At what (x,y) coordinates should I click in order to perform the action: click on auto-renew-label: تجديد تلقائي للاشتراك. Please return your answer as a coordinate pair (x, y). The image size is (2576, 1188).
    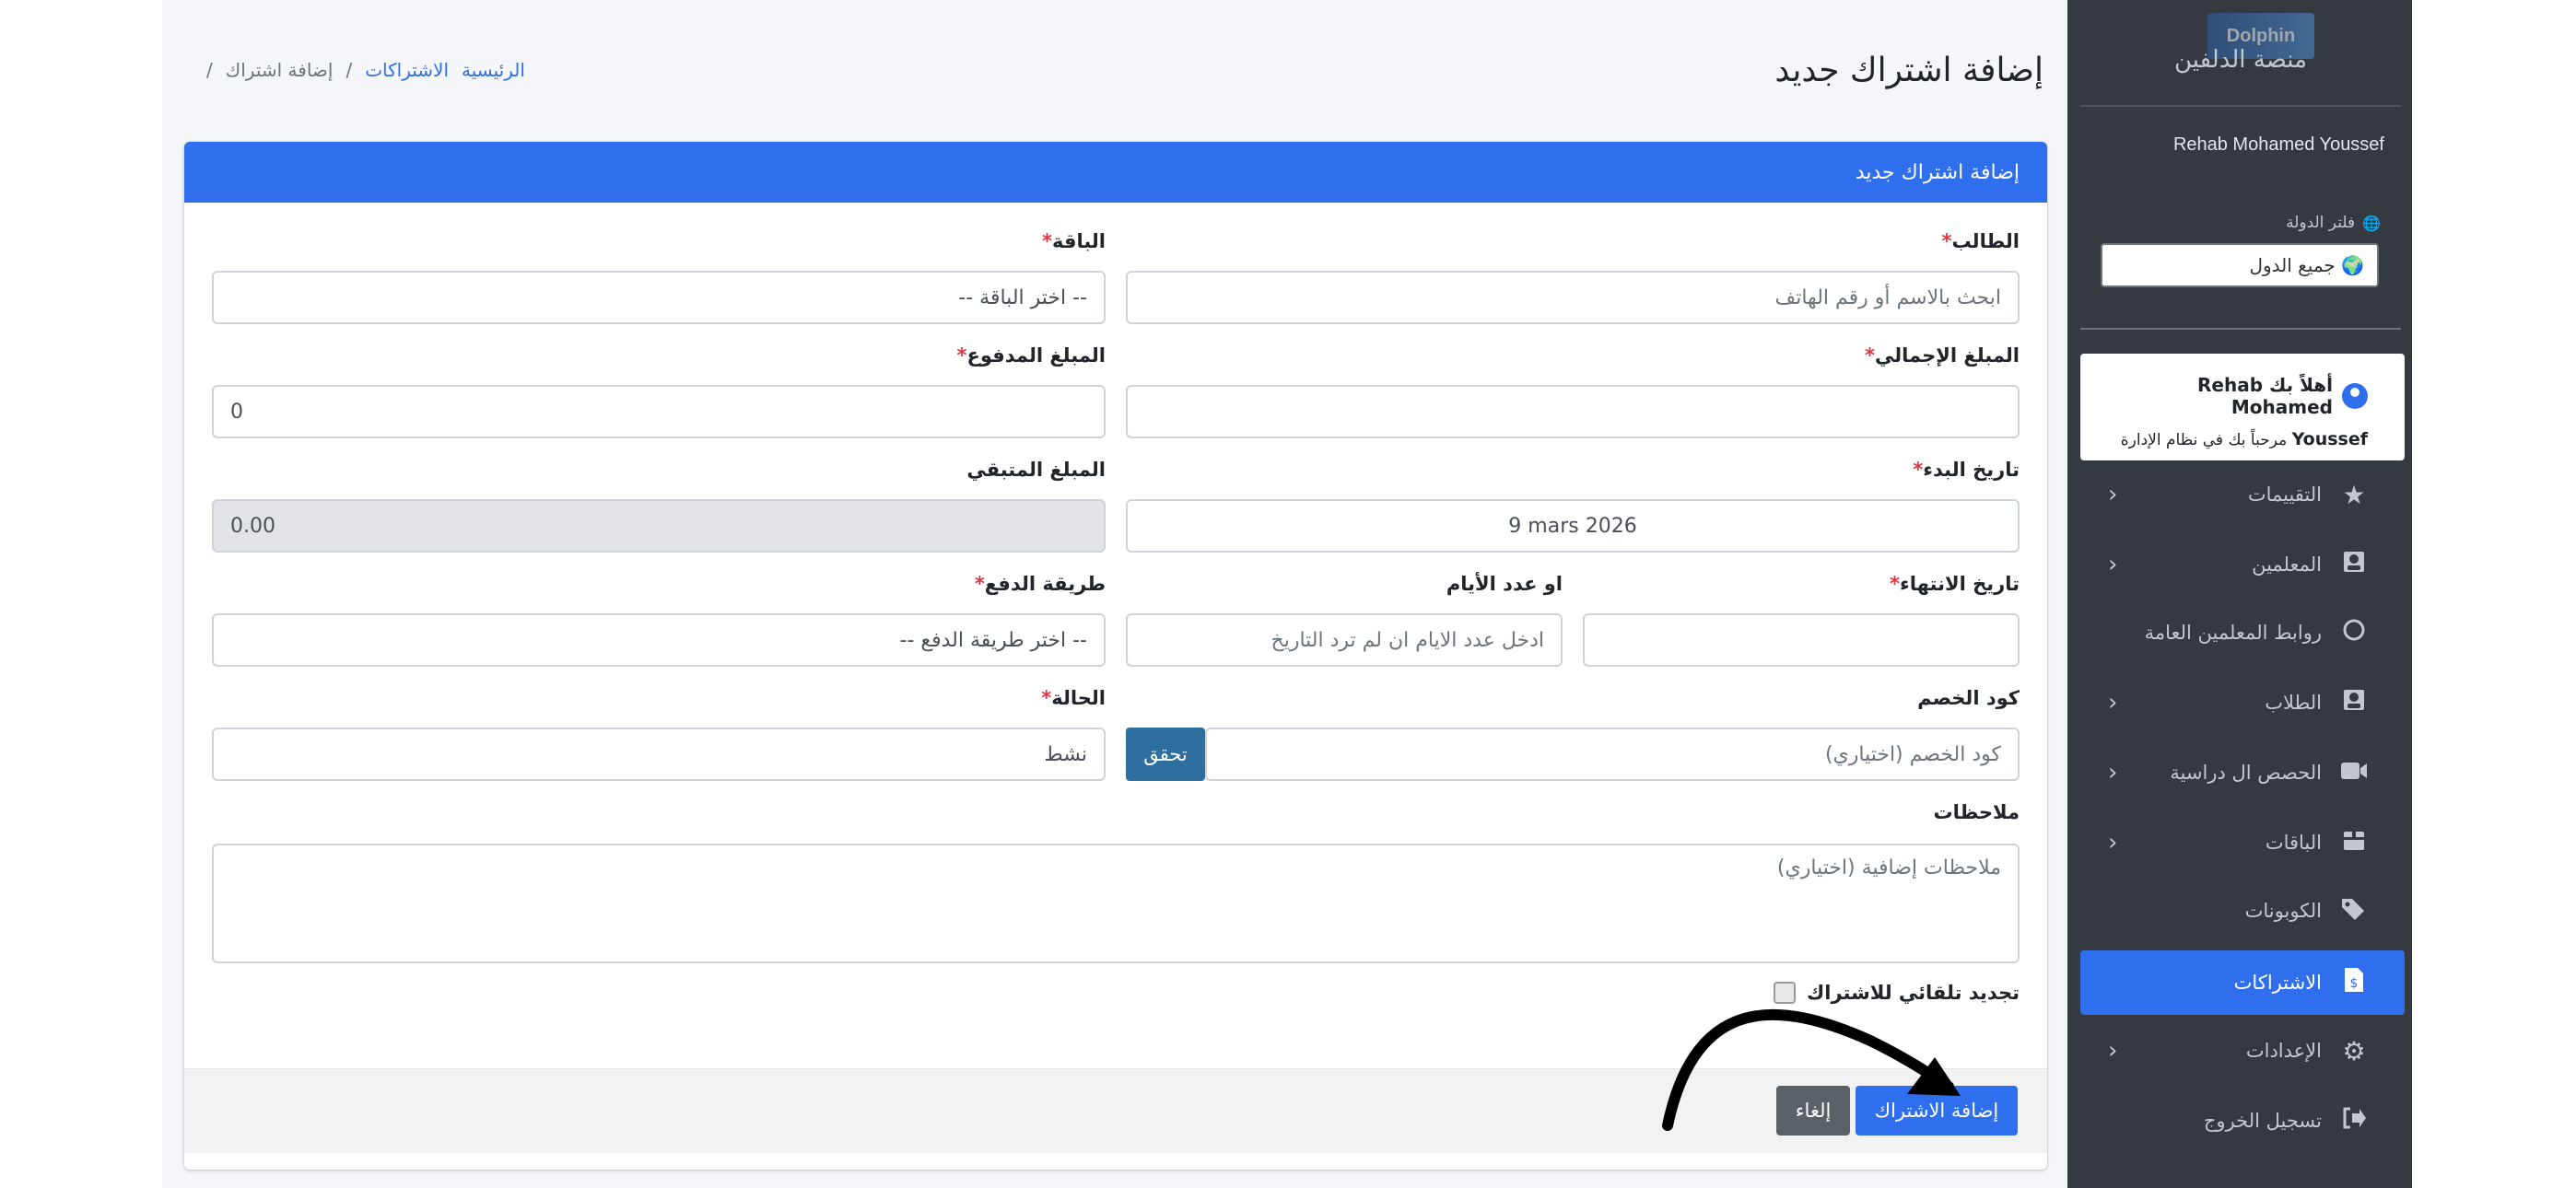
    Looking at the image, I should click on (1913, 993).